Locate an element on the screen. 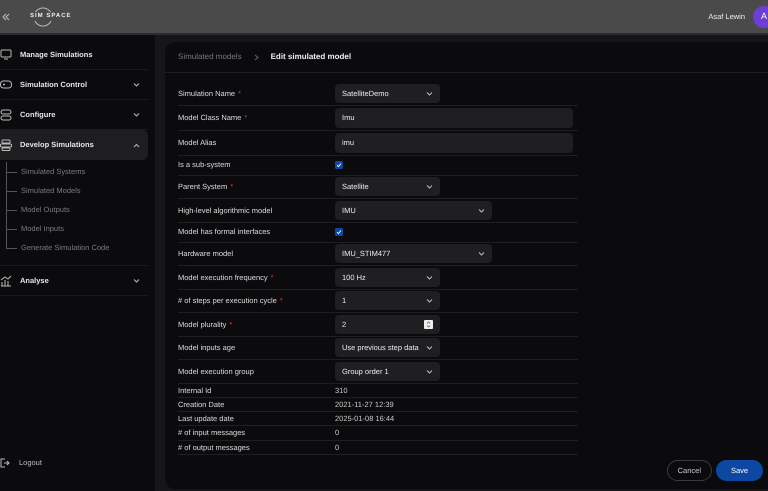  toggles-icon is located at coordinates (6, 114).